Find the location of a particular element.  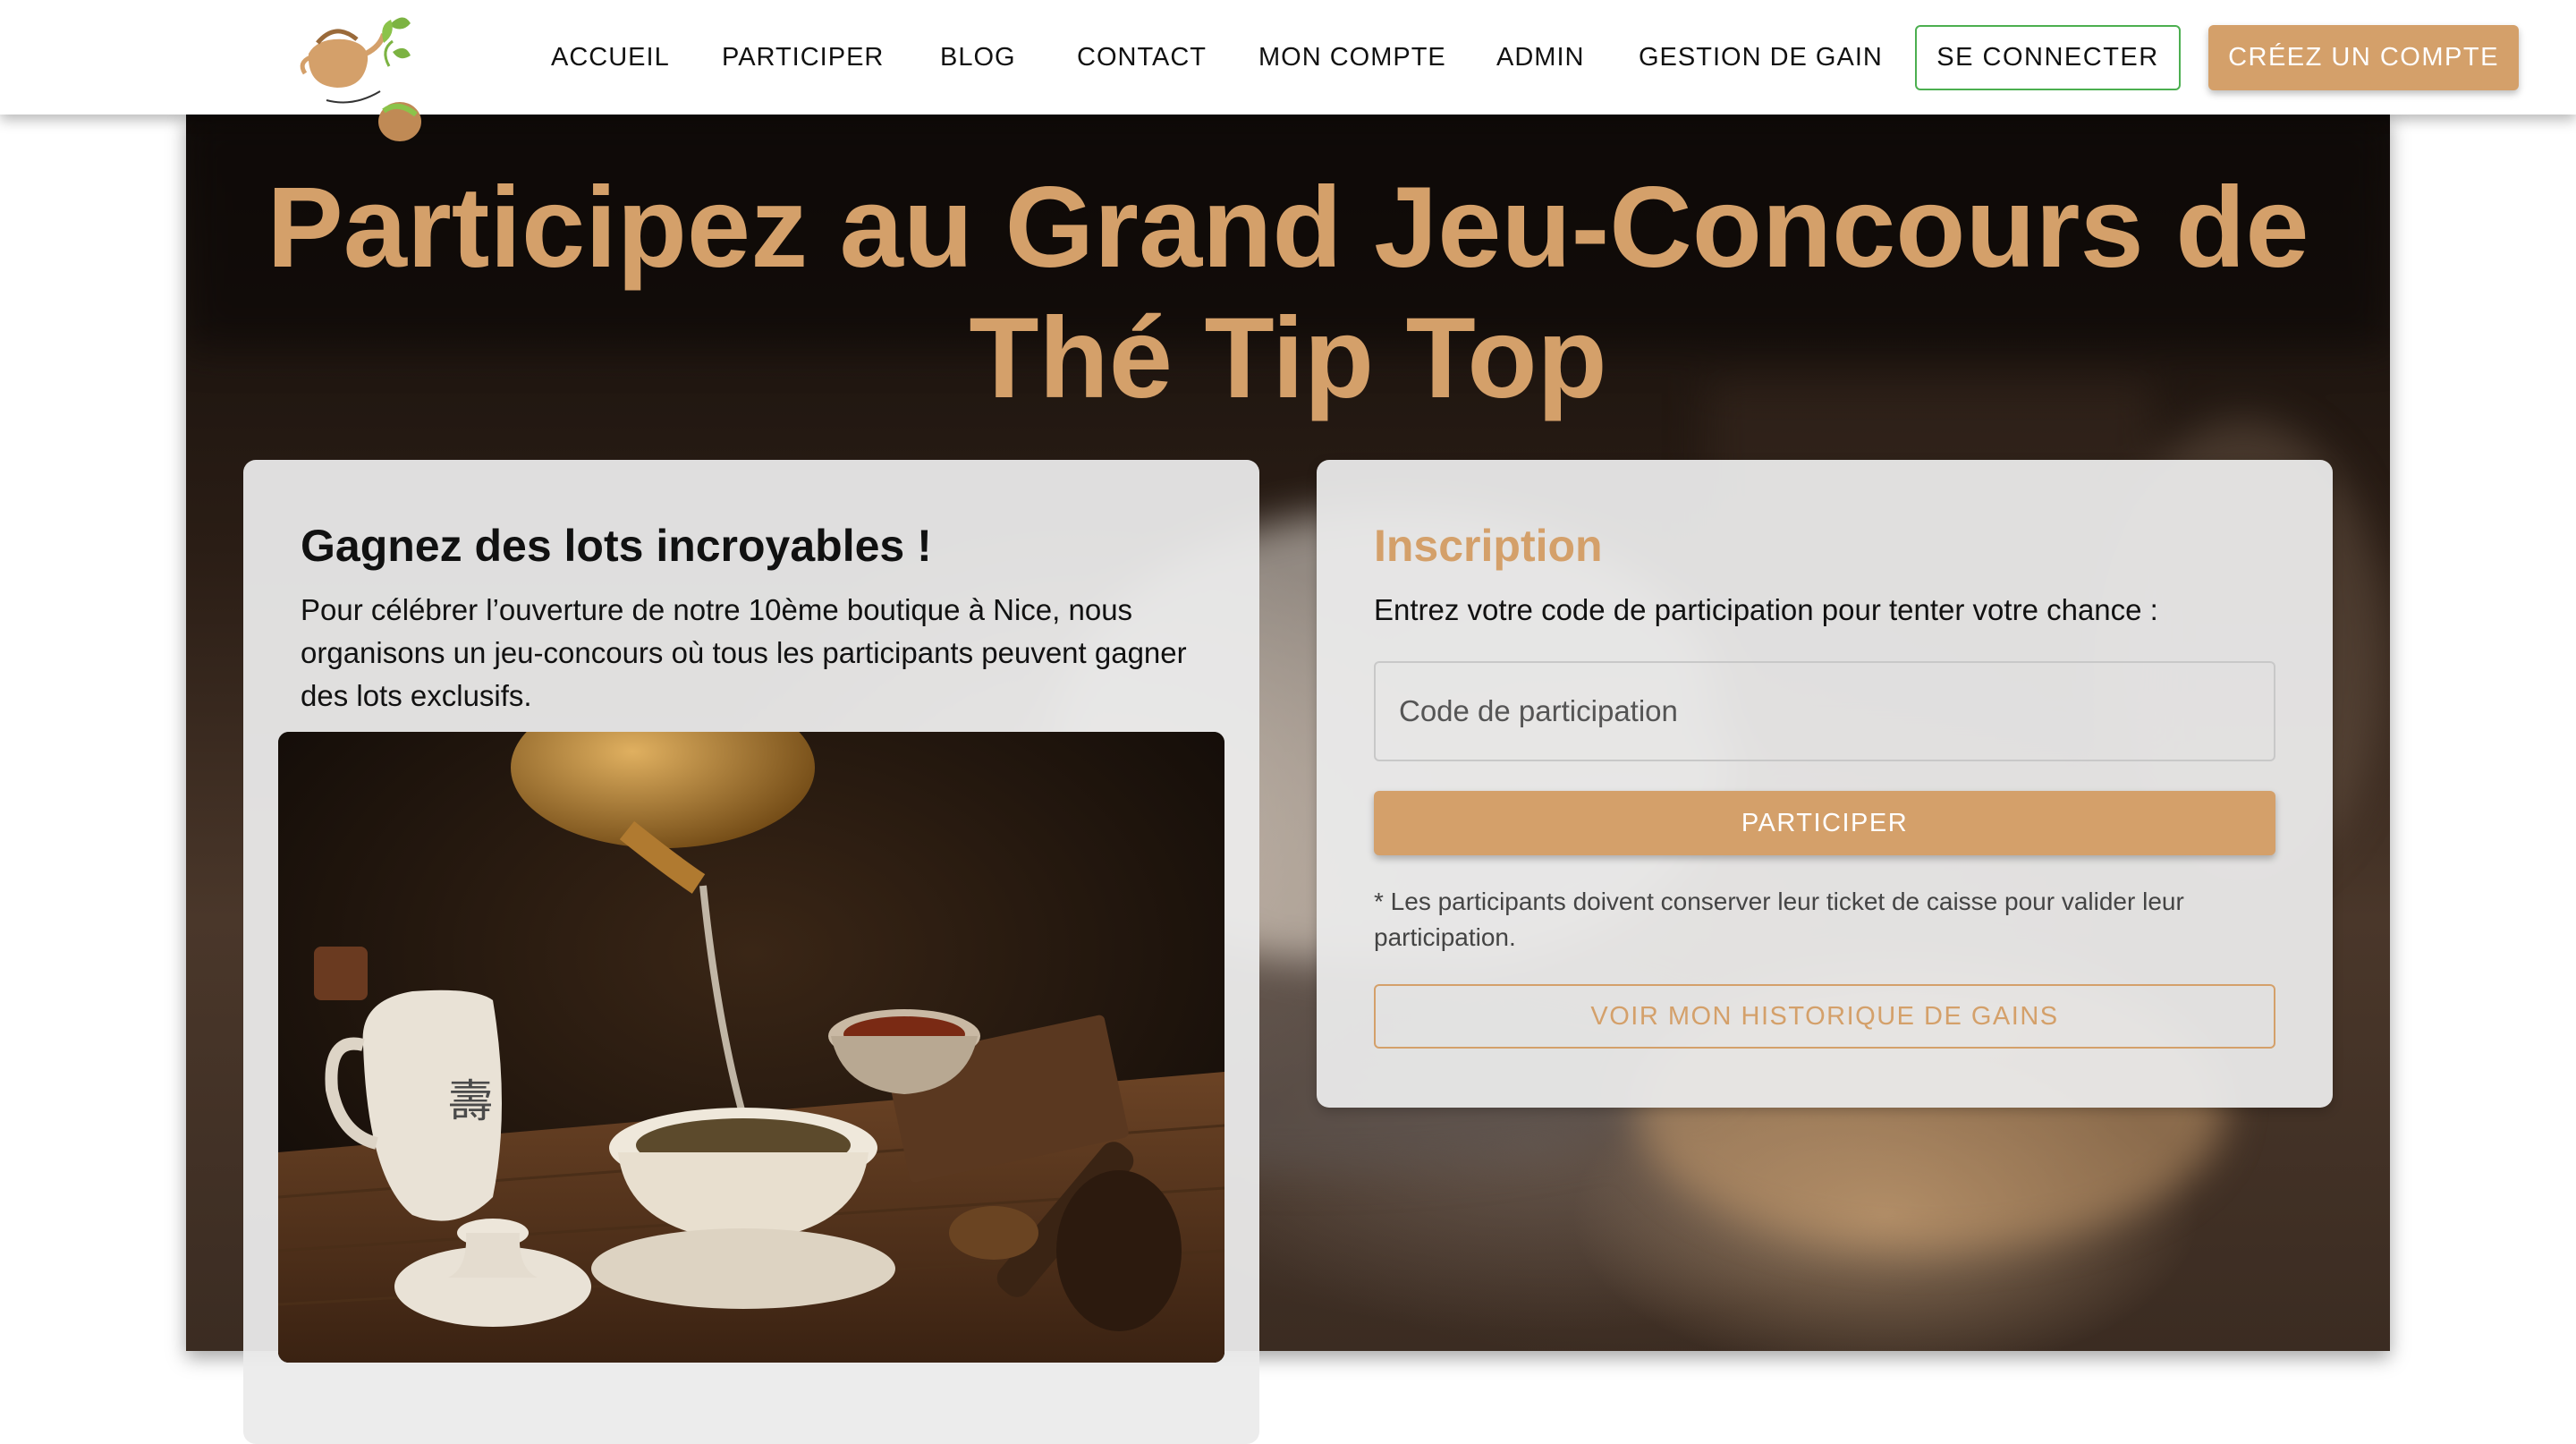

signup-heading: Inscription is located at coordinates (1488, 546).